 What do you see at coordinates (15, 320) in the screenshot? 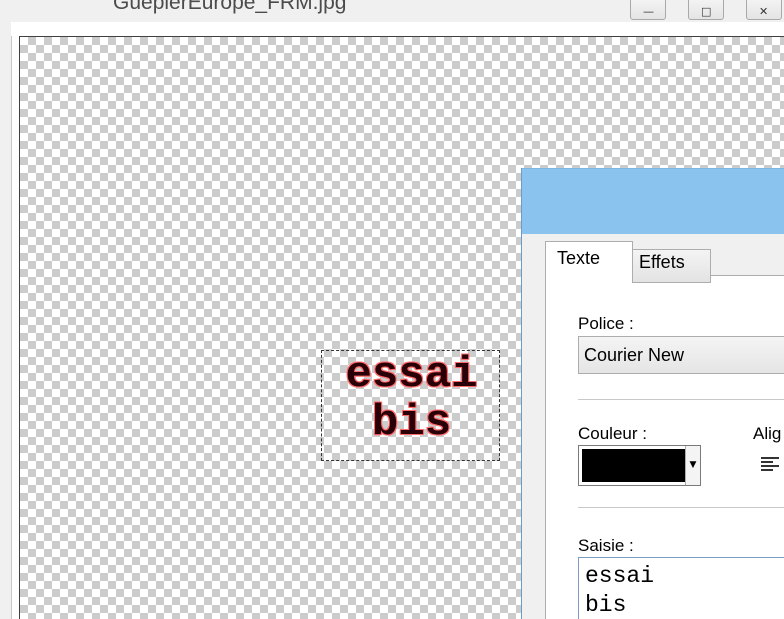
I see `window-frame-inner` at bounding box center [15, 320].